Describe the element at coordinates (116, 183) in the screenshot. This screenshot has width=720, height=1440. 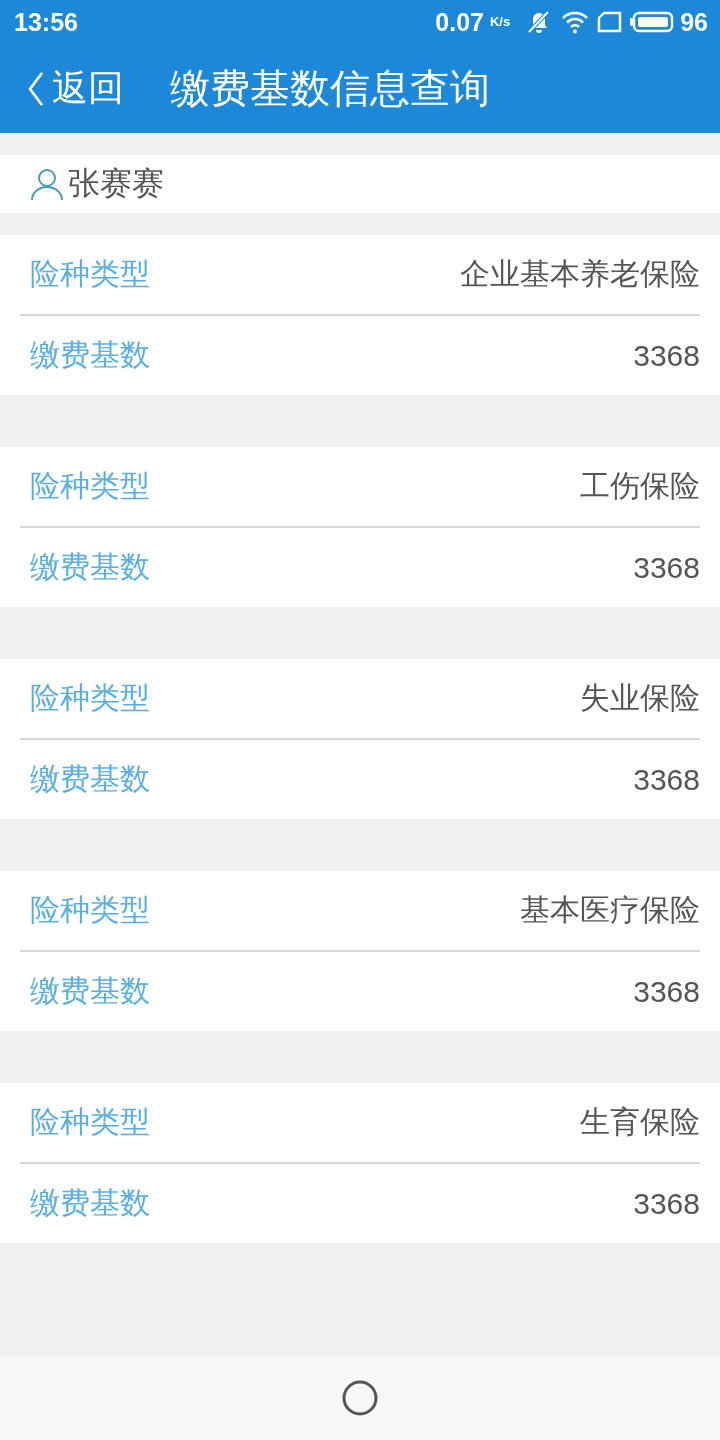
I see `user-name: 张赛赛` at that location.